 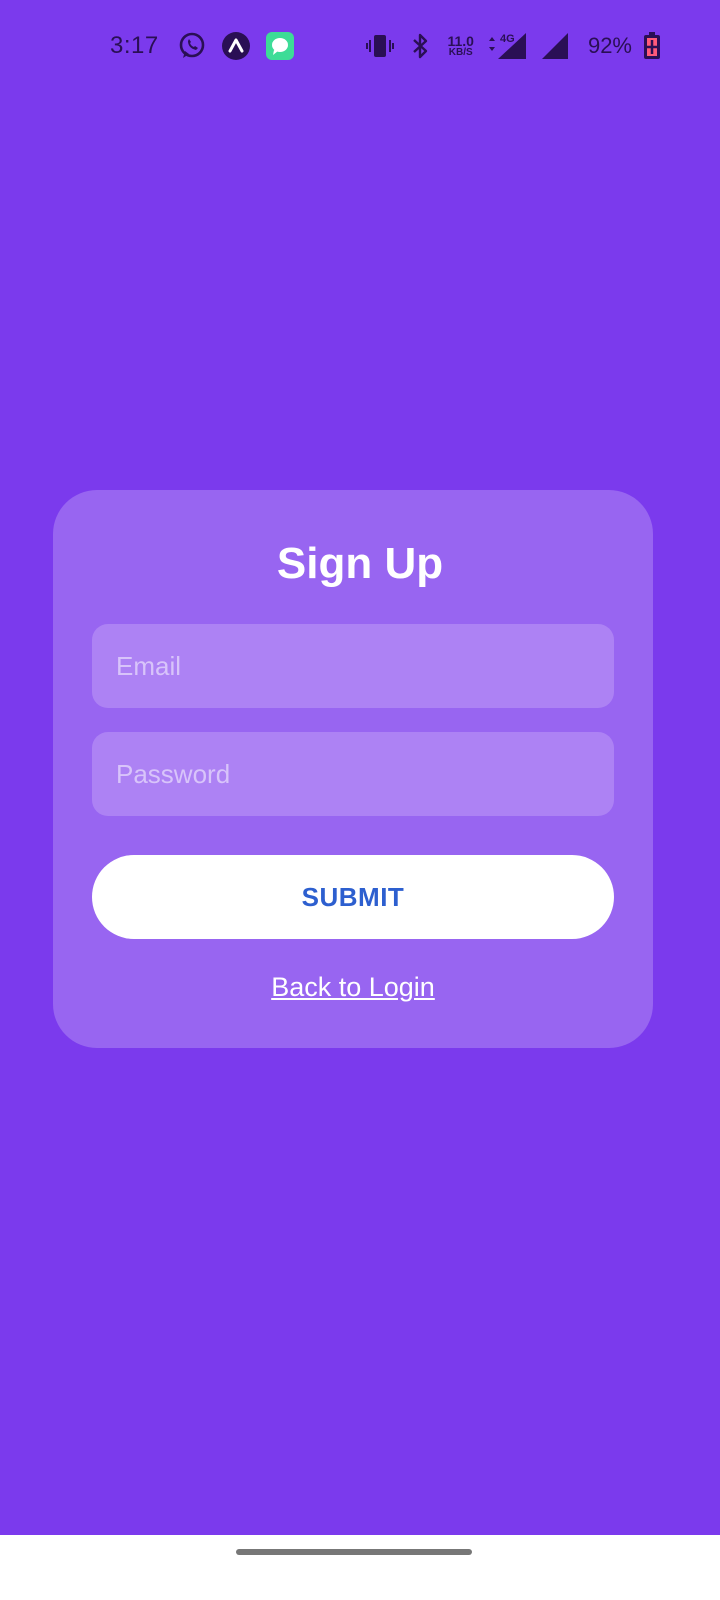 What do you see at coordinates (353, 987) in the screenshot?
I see `back-to-login-link: Back to Login` at bounding box center [353, 987].